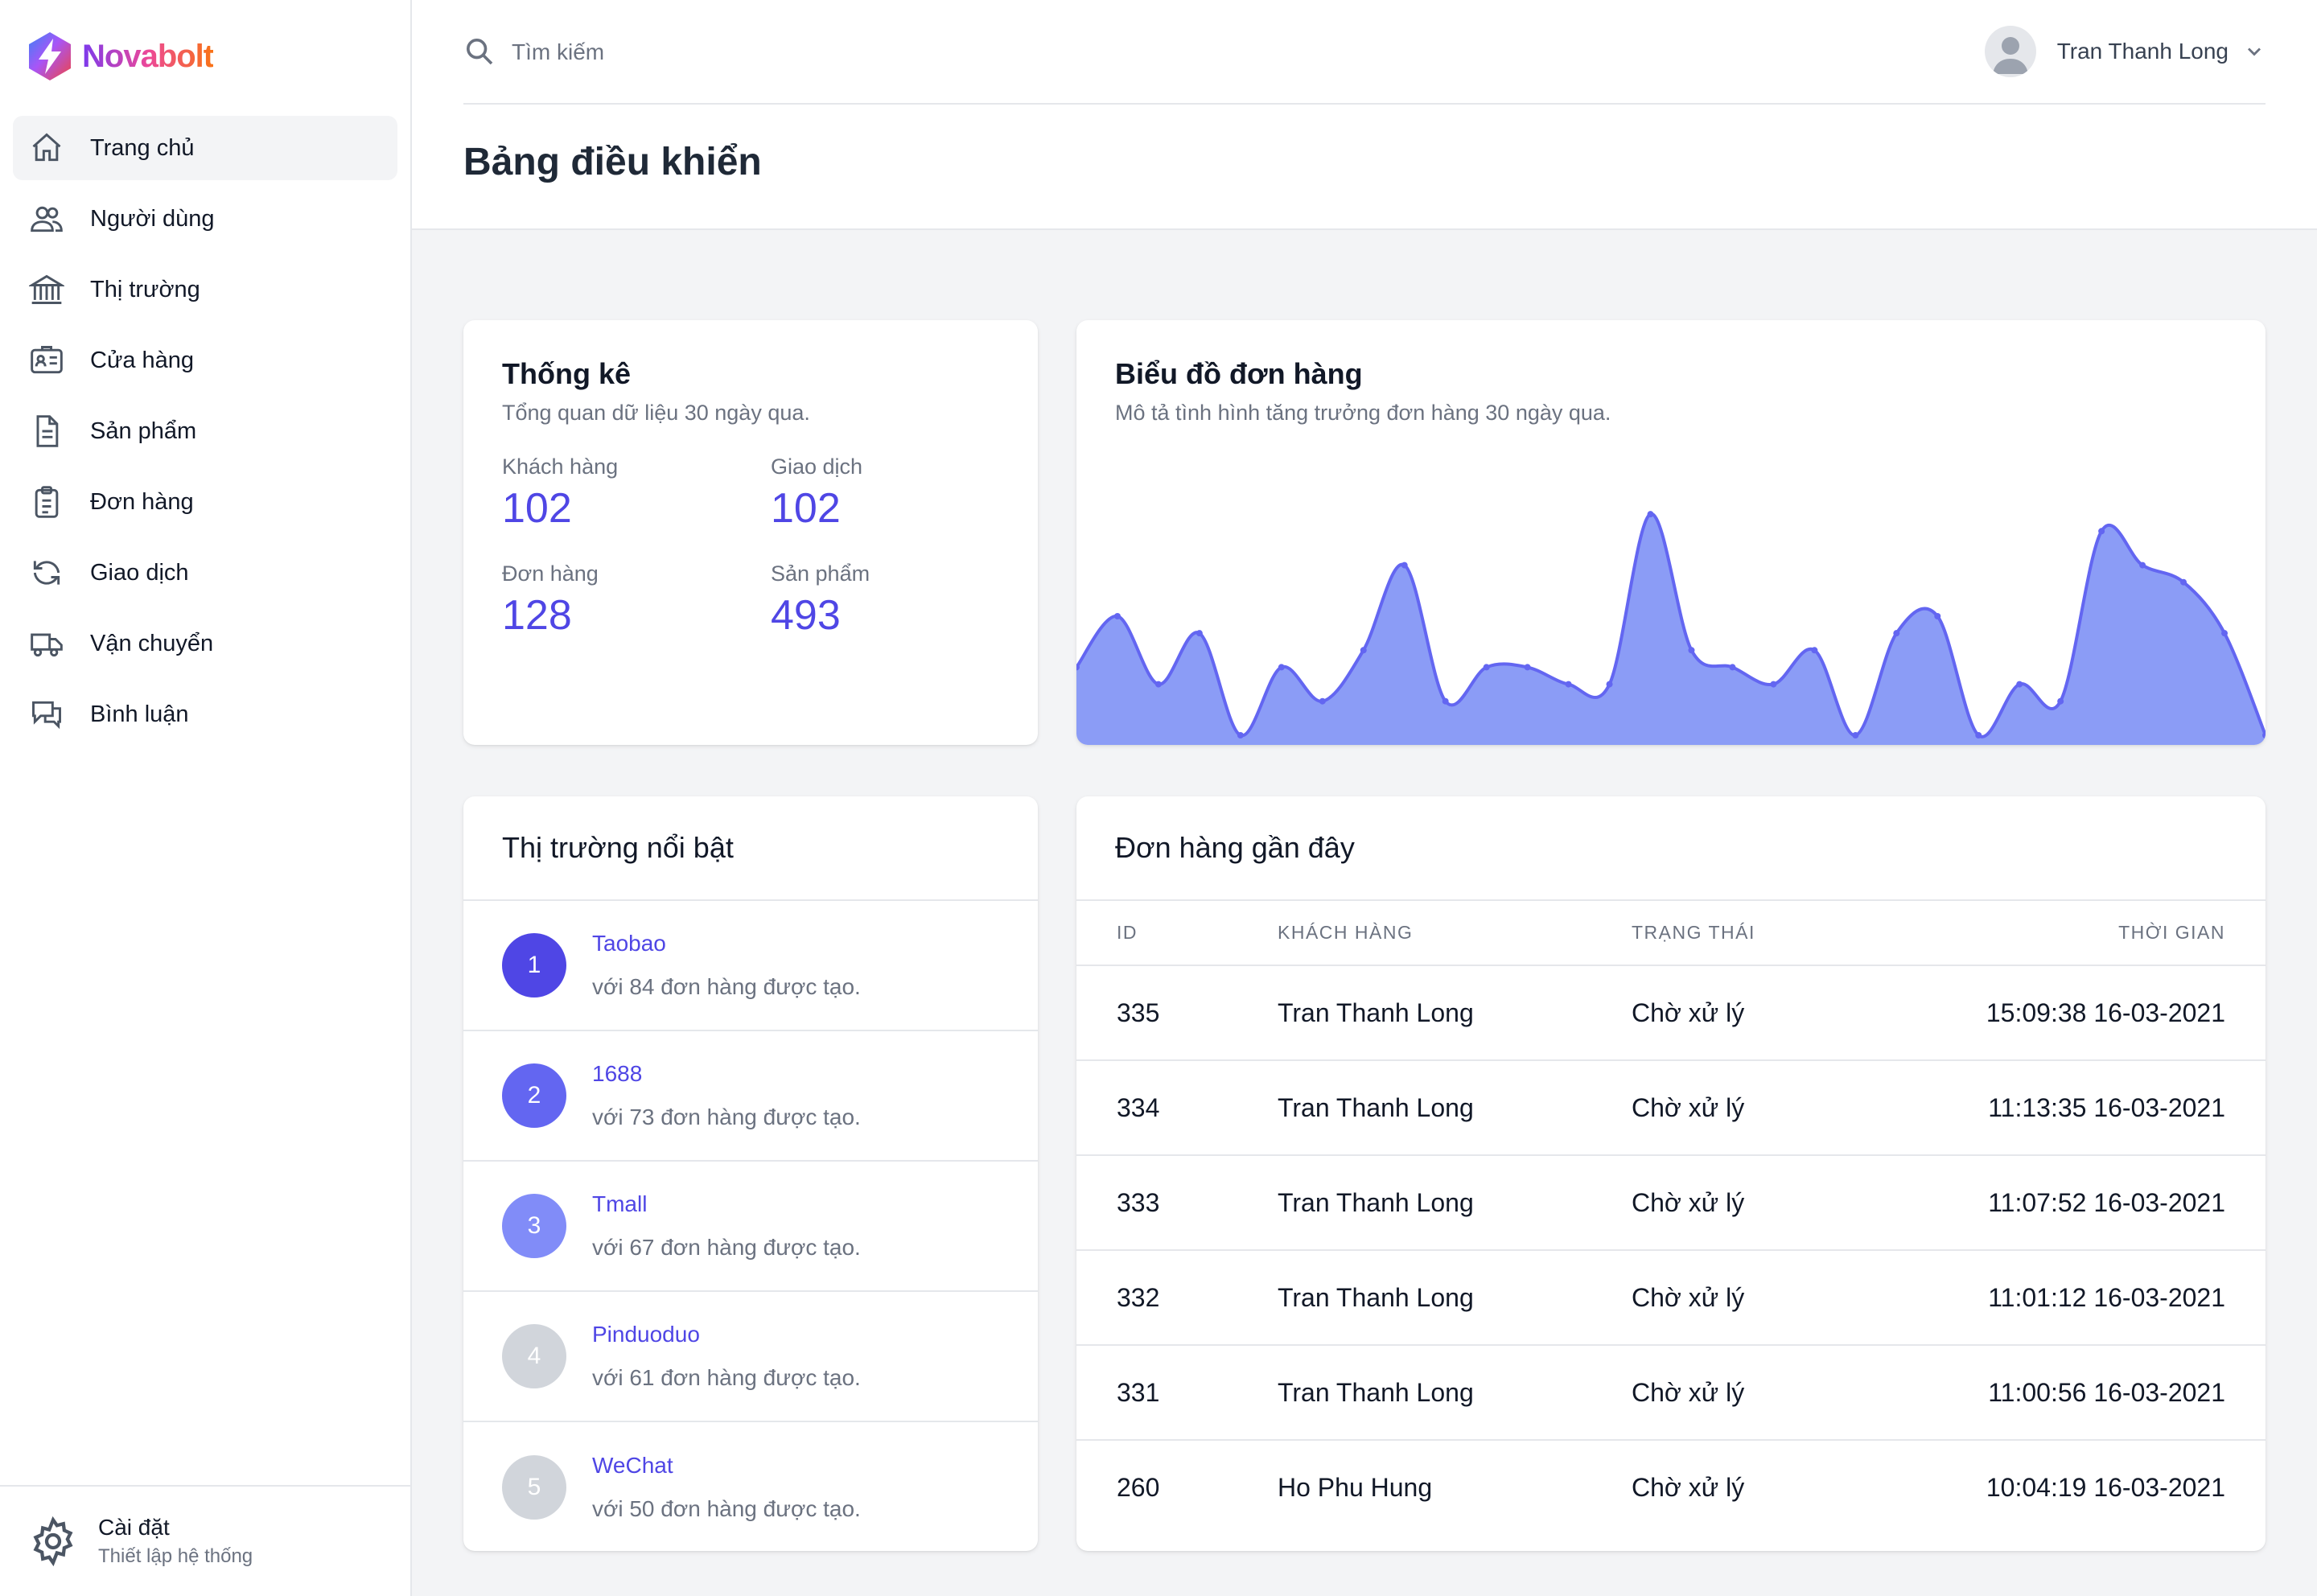 The image size is (2317, 1596). What do you see at coordinates (534, 965) in the screenshot?
I see `rank-badge: 1` at bounding box center [534, 965].